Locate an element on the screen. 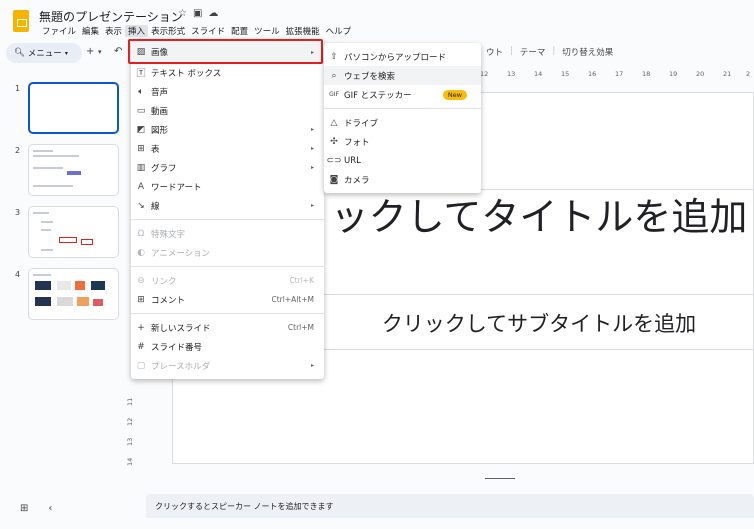 The height and width of the screenshot is (529, 754). ruler-tick: 20 is located at coordinates (700, 74).